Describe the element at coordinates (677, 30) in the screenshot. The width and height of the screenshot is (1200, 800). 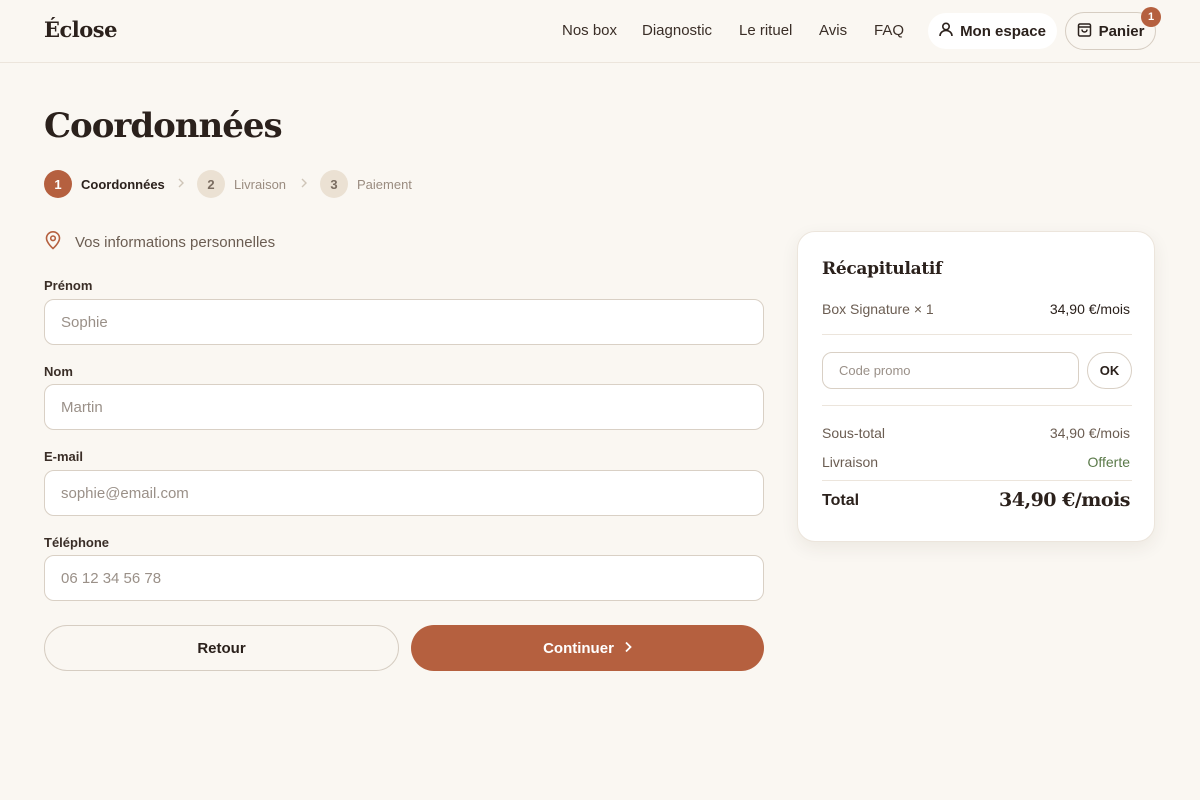
I see `nav-link-diagnostic: Diagnostic` at that location.